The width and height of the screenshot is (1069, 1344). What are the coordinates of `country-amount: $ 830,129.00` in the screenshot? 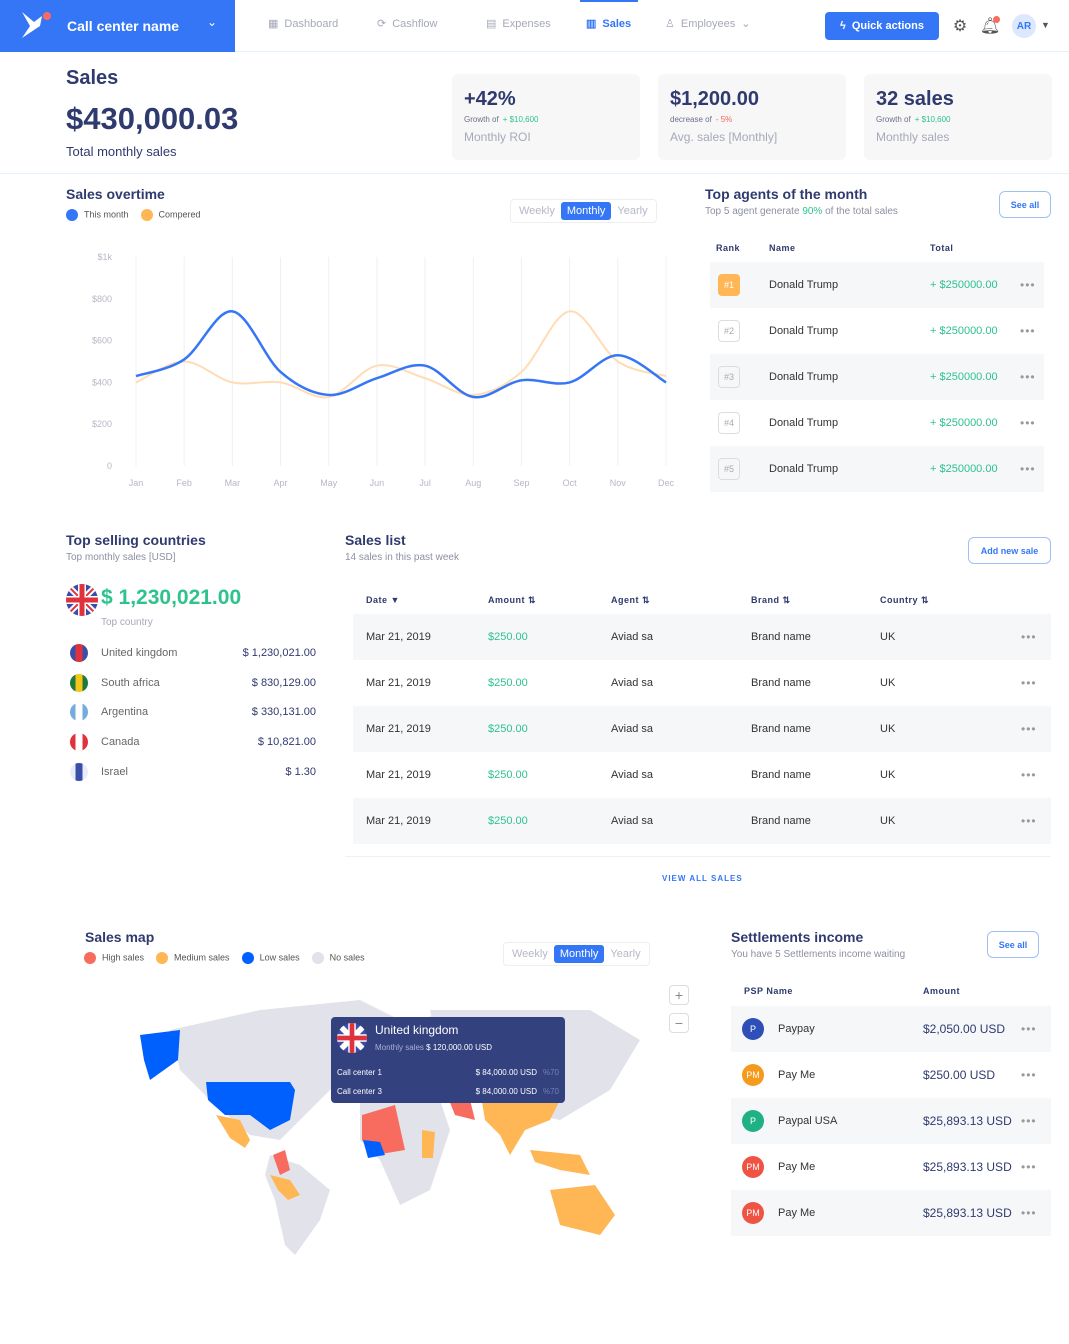 It's located at (283, 682).